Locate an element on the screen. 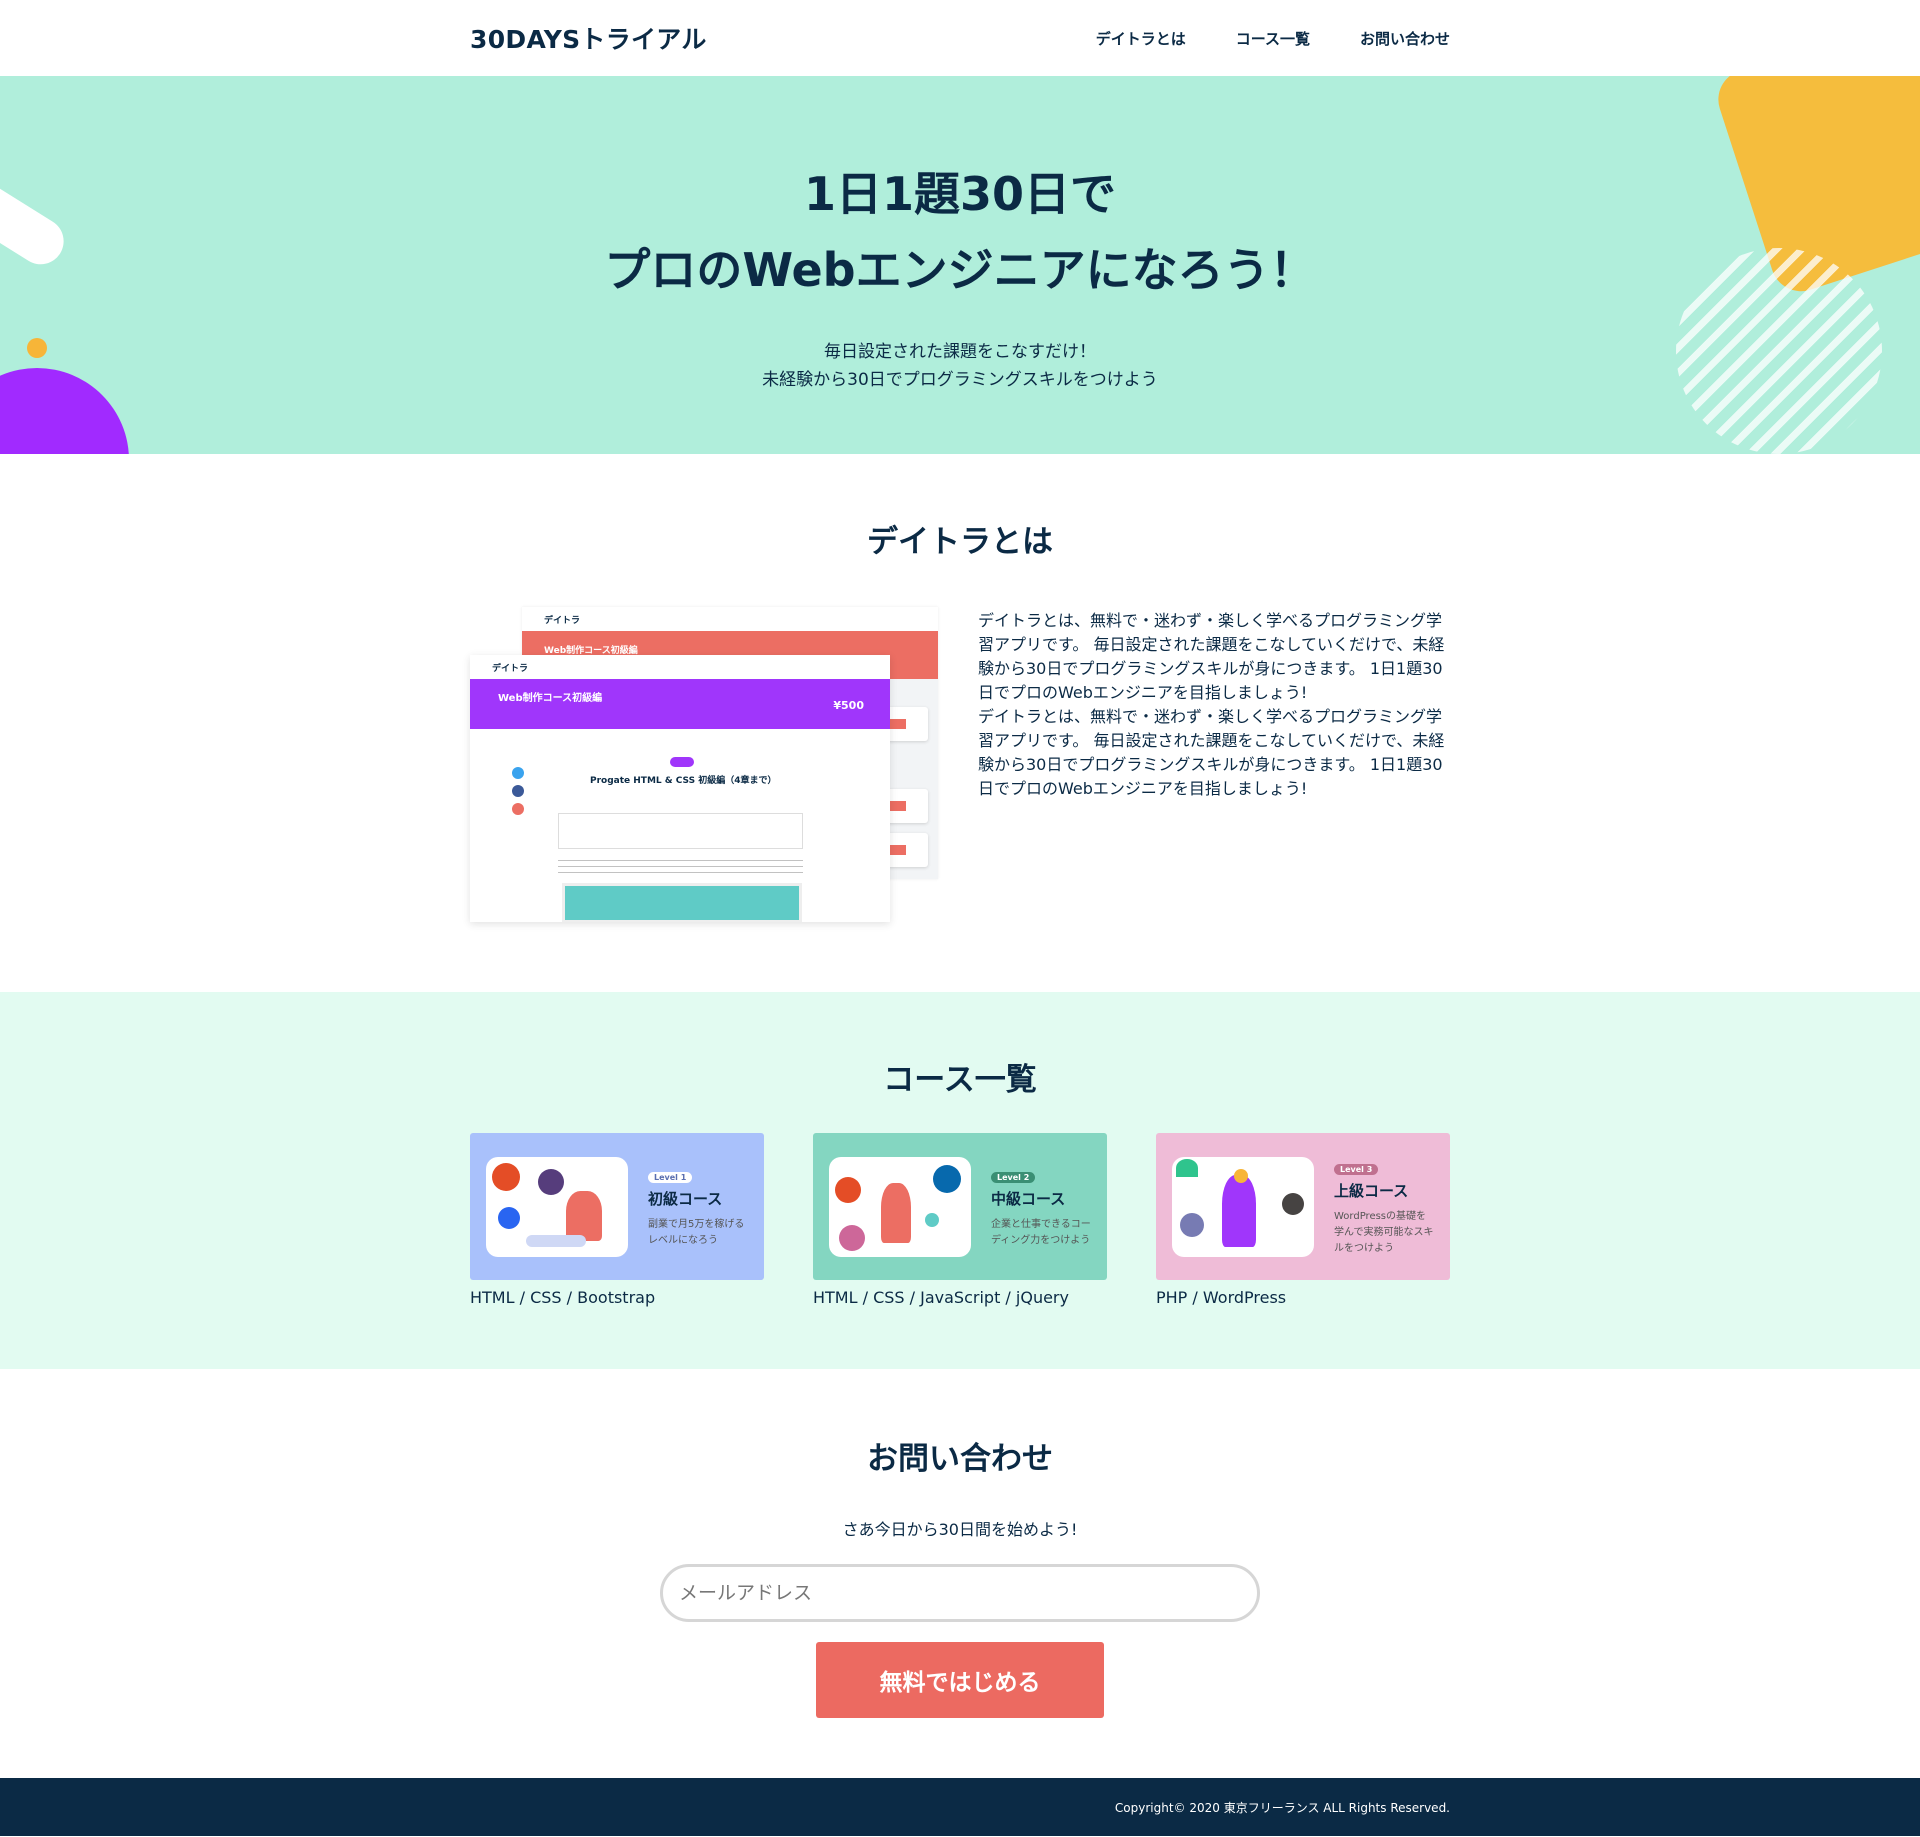 This screenshot has width=1920, height=1837. nav-link-courses: コース一覧 is located at coordinates (1273, 38).